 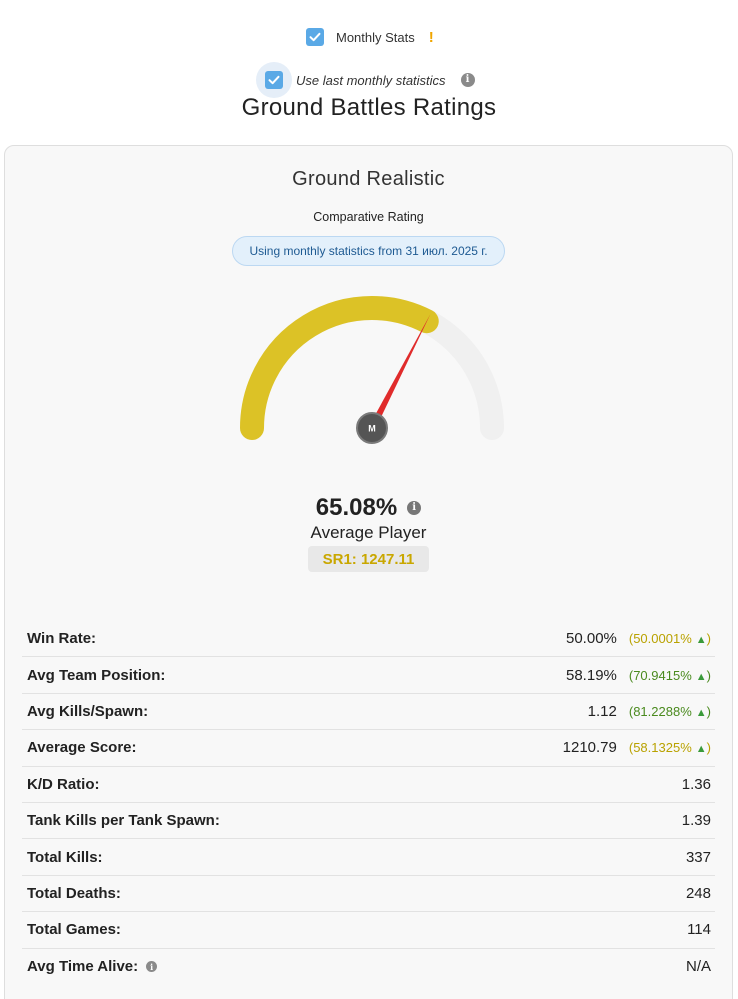 What do you see at coordinates (368, 217) in the screenshot?
I see `card-subtitle: Comparative Rating` at bounding box center [368, 217].